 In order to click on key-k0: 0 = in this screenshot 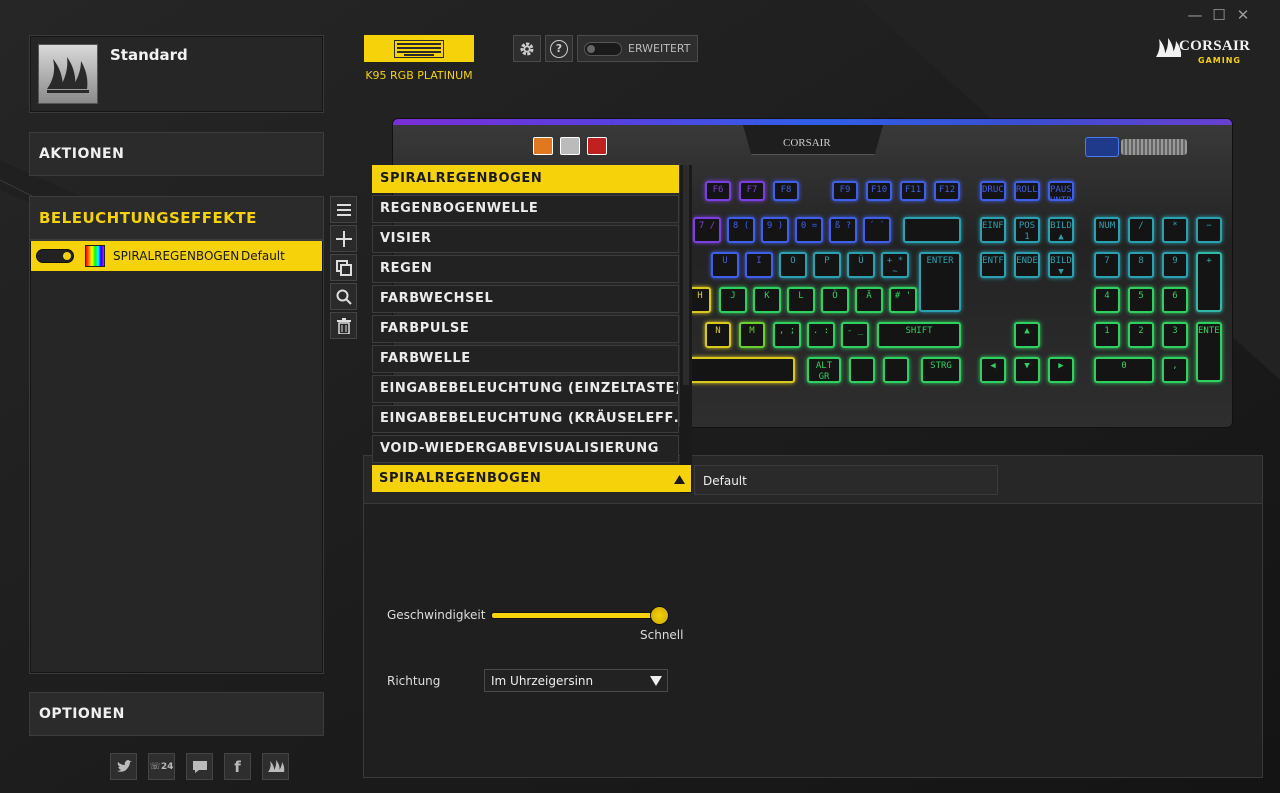, I will do `click(809, 230)`.